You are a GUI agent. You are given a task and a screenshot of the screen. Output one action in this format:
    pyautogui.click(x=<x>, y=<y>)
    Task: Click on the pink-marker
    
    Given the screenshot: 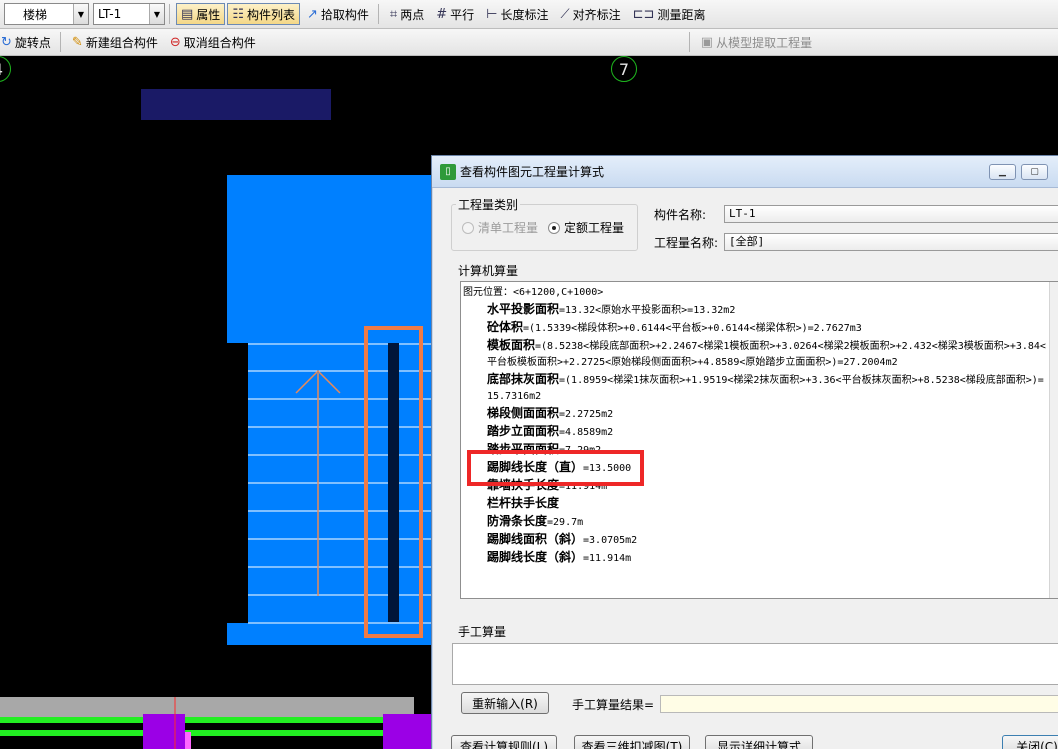 What is the action you would take?
    pyautogui.click(x=188, y=740)
    